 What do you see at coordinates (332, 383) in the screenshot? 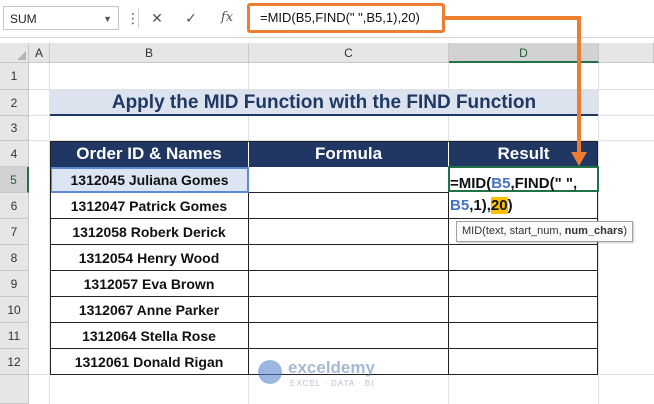
I see `watermark-tagline: EXCEL · DATA · BI` at bounding box center [332, 383].